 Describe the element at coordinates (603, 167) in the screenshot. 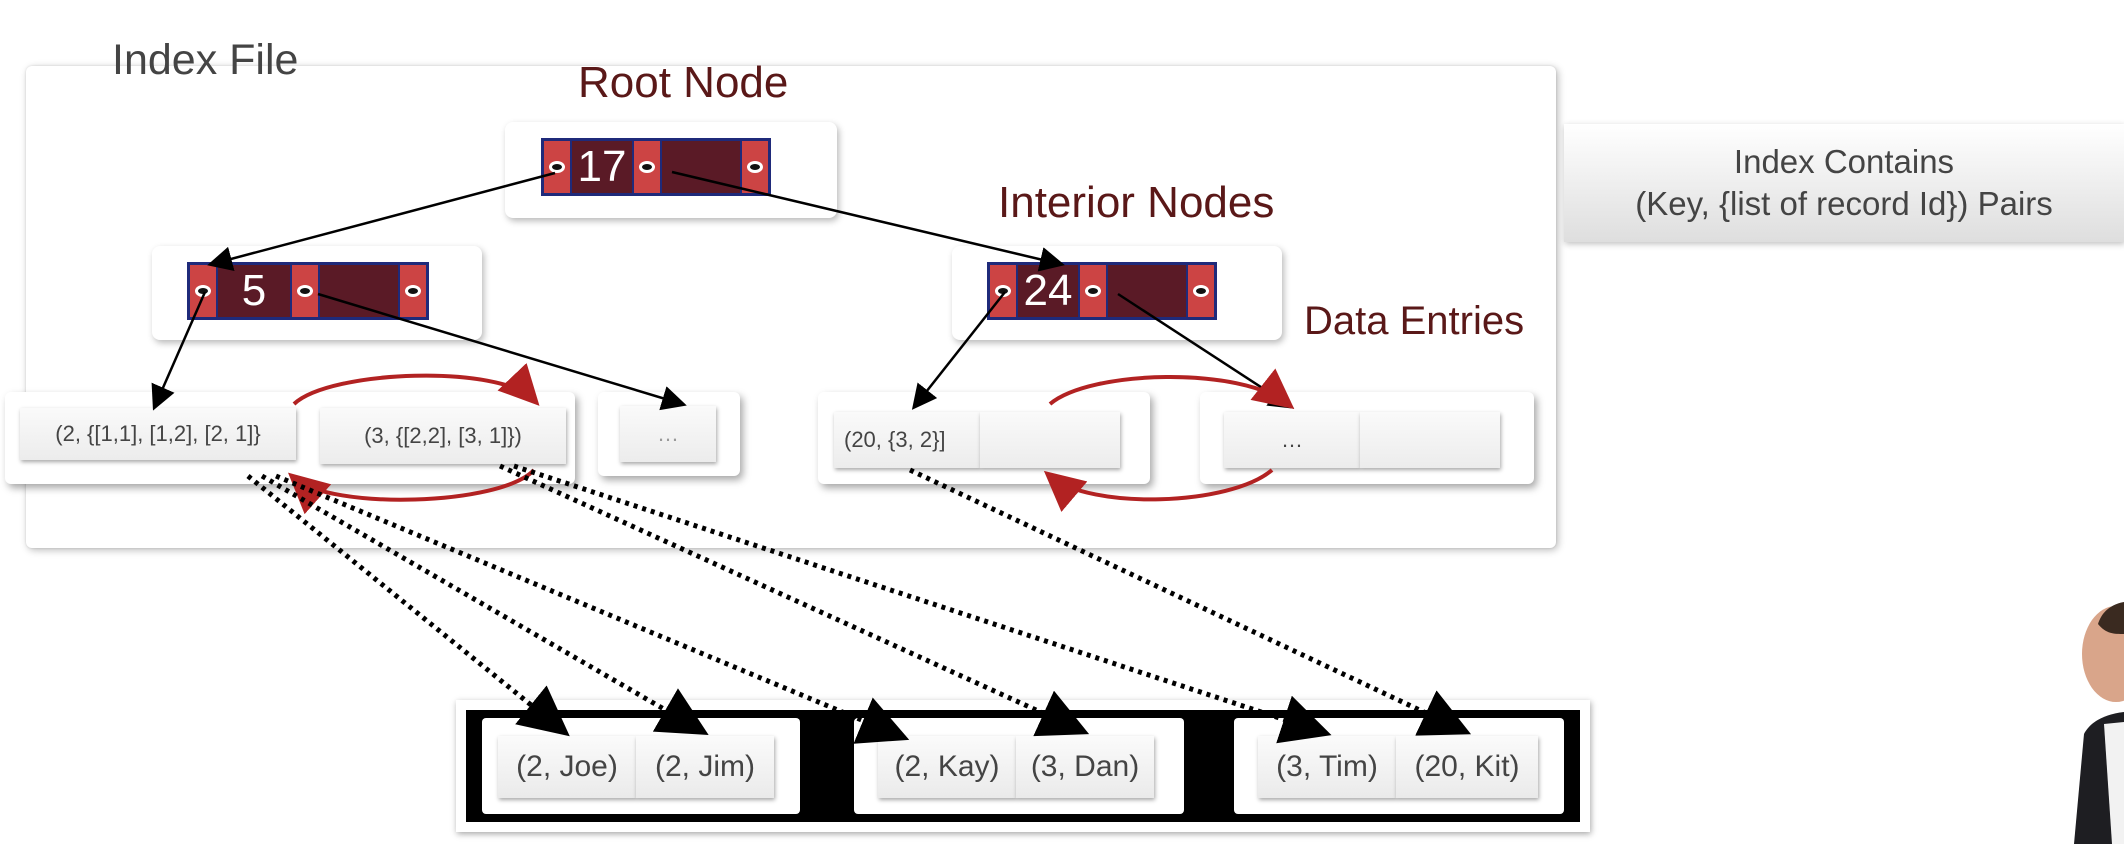

I see `root-key: 17` at that location.